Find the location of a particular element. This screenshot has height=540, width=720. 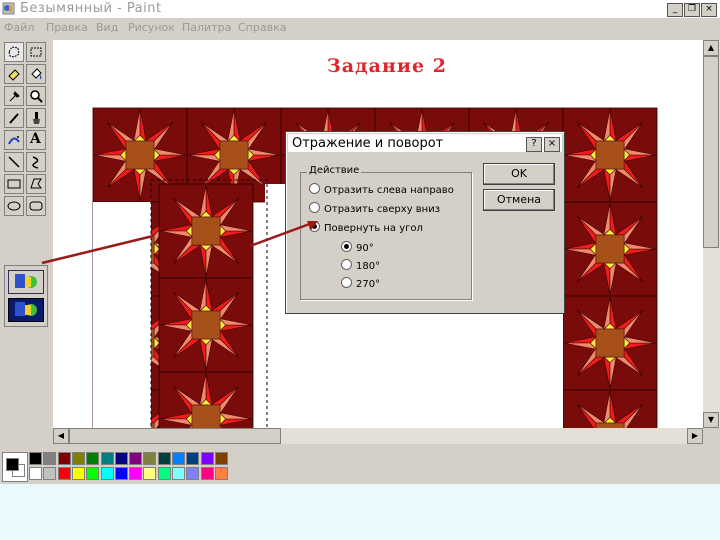

eyedropper-icon is located at coordinates (14, 96).